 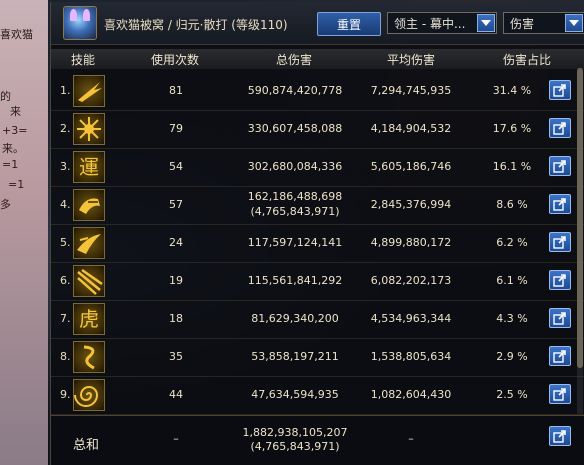 I want to click on player-avatar, so click(x=80, y=23).